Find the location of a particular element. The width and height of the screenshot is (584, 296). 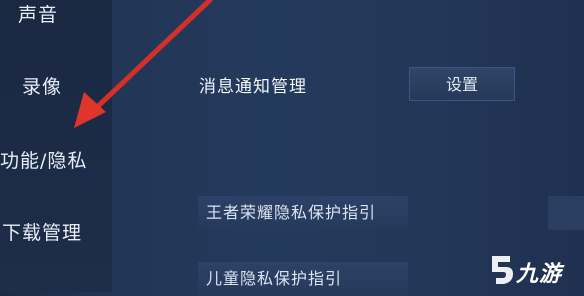

red-arrow-annotation is located at coordinates (143, 64).